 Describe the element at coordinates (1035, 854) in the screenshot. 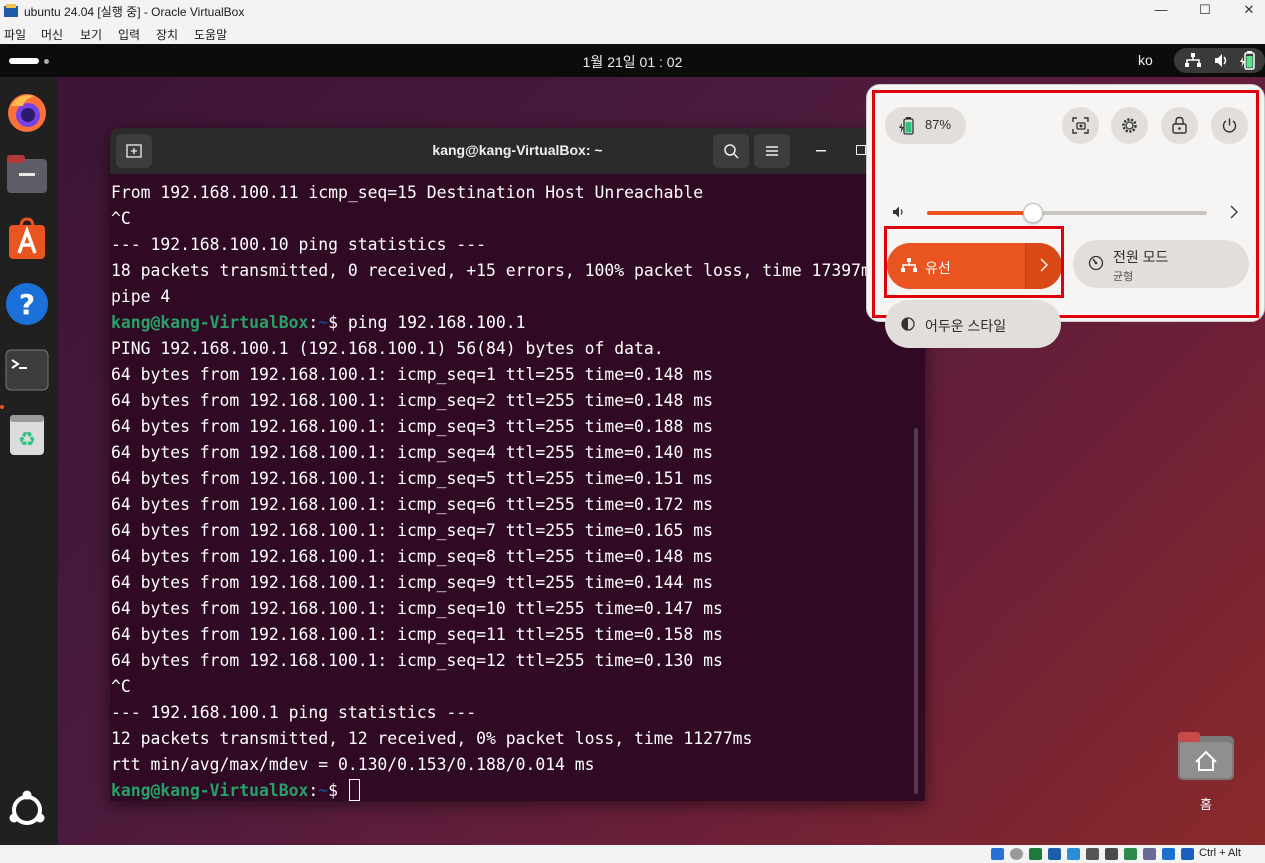

I see `audio-icon` at that location.